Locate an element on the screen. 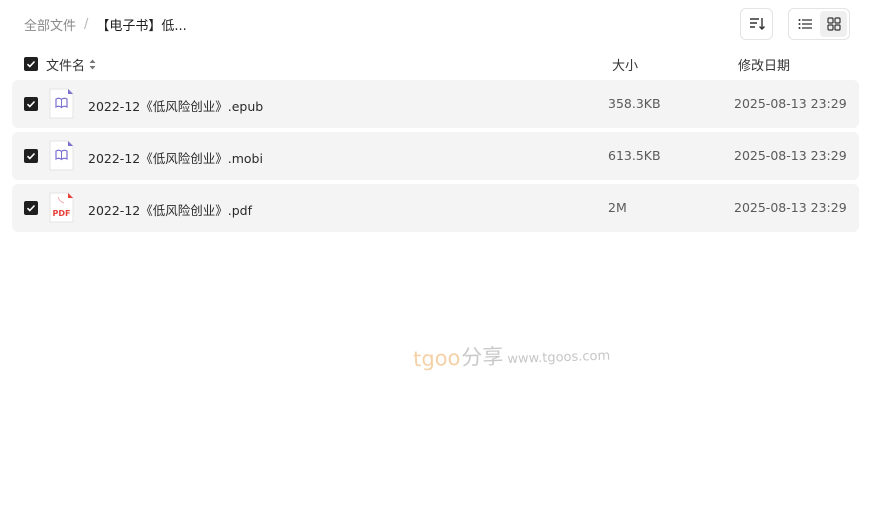  column-name-label: 文件名 is located at coordinates (66, 66).